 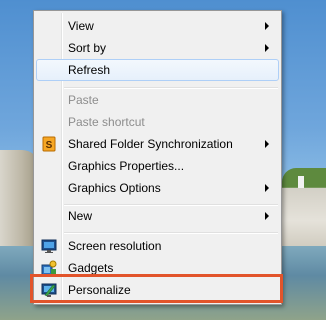 I want to click on menu-item-paste: Paste, so click(x=157, y=100).